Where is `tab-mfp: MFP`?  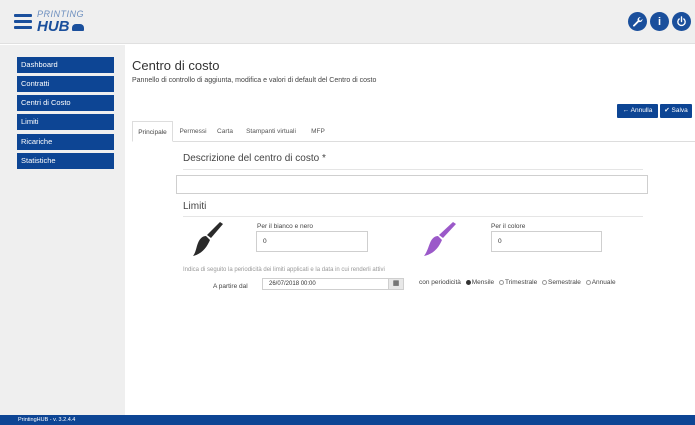 tab-mfp: MFP is located at coordinates (318, 131).